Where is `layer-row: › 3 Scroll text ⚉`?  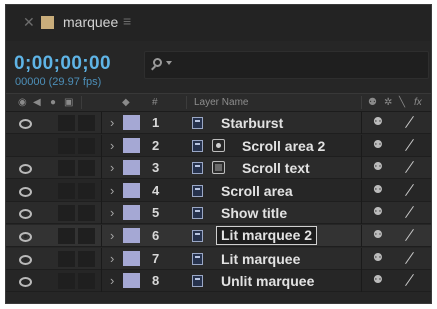
layer-row: › 3 Scroll text ⚉ is located at coordinates (218, 168).